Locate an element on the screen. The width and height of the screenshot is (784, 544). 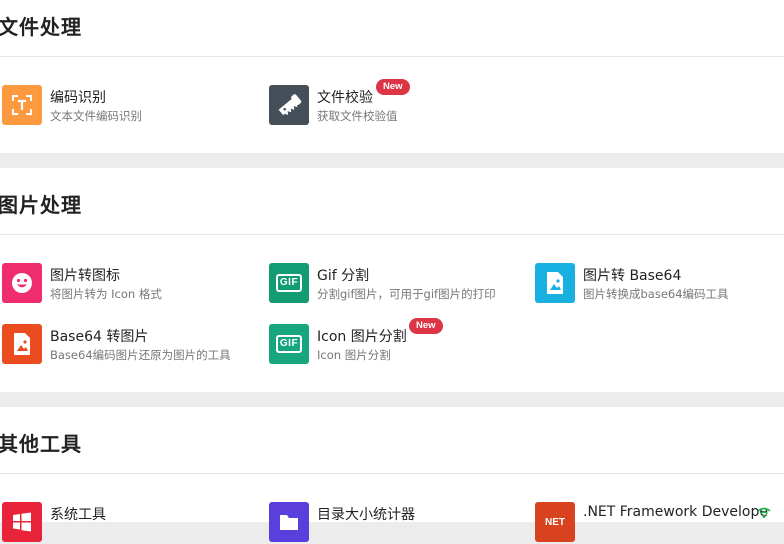
tool-directory-size: 目录大小统计器 is located at coordinates (379, 523).